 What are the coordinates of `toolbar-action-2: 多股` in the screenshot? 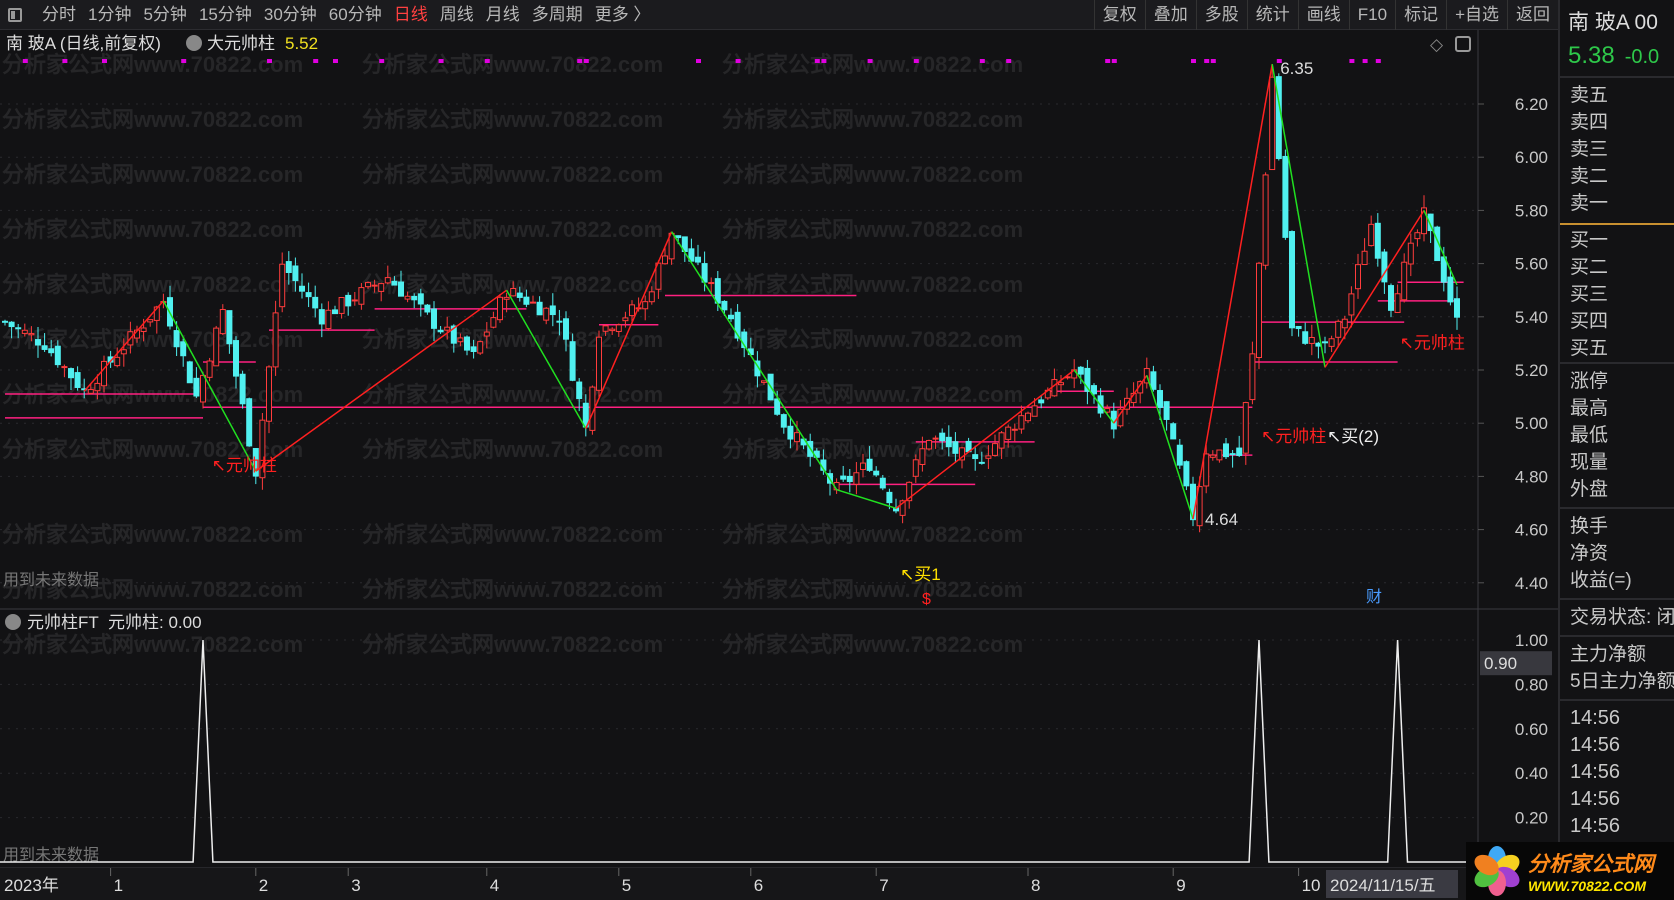 It's located at (1221, 15).